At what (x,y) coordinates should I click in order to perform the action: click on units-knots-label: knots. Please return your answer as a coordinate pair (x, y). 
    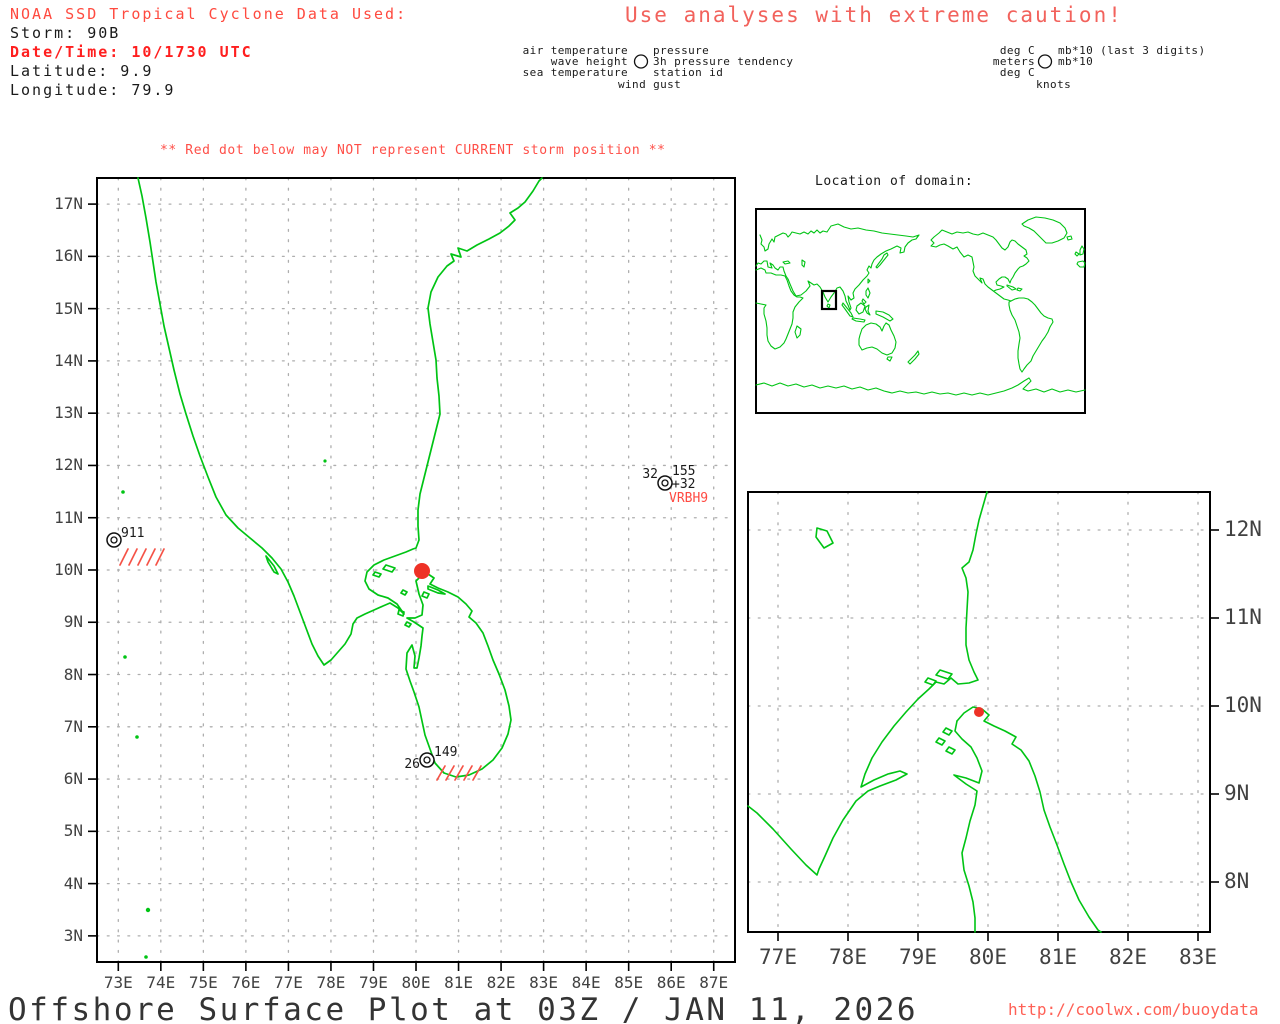
    Looking at the image, I should click on (1054, 84).